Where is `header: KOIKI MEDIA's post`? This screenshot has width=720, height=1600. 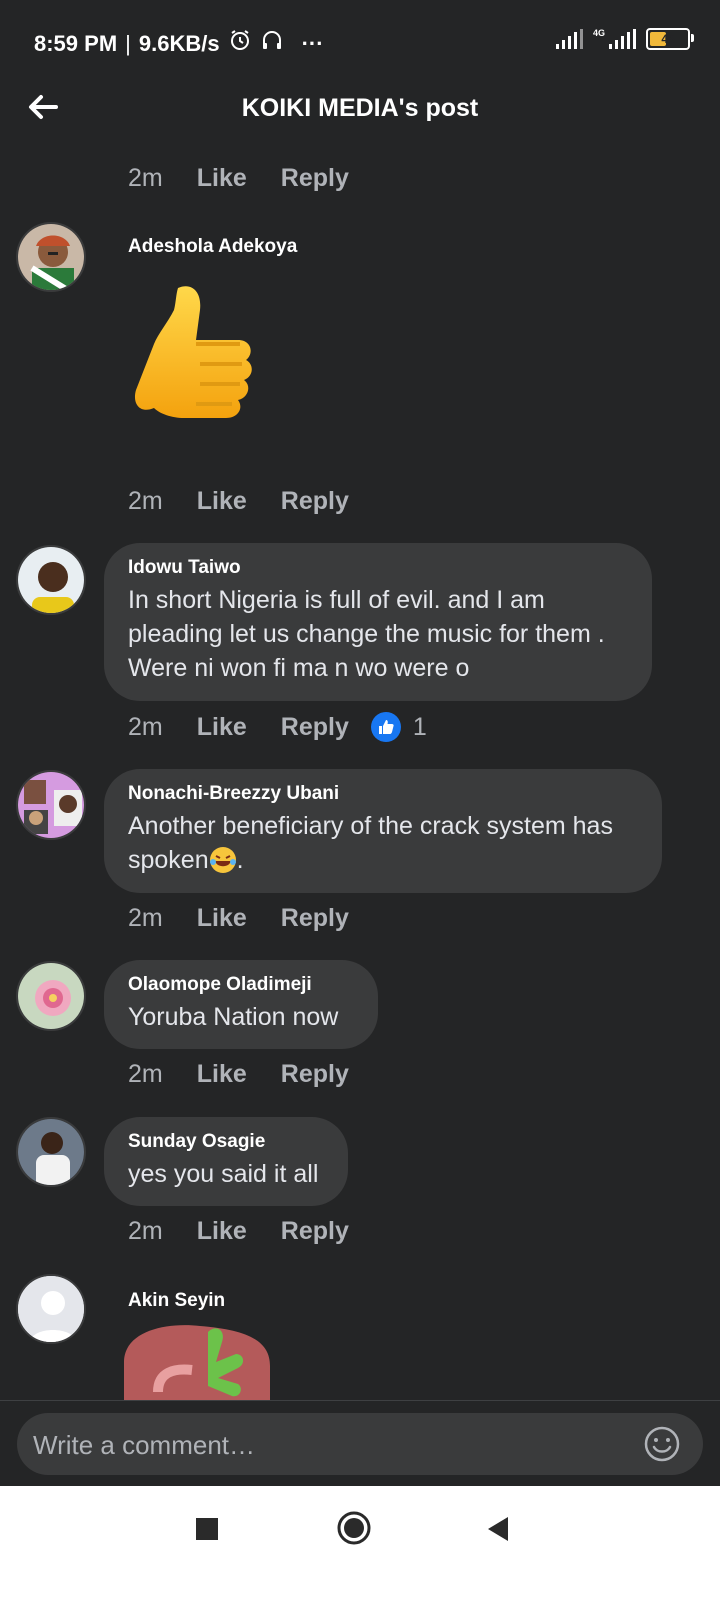 header: KOIKI MEDIA's post is located at coordinates (360, 109).